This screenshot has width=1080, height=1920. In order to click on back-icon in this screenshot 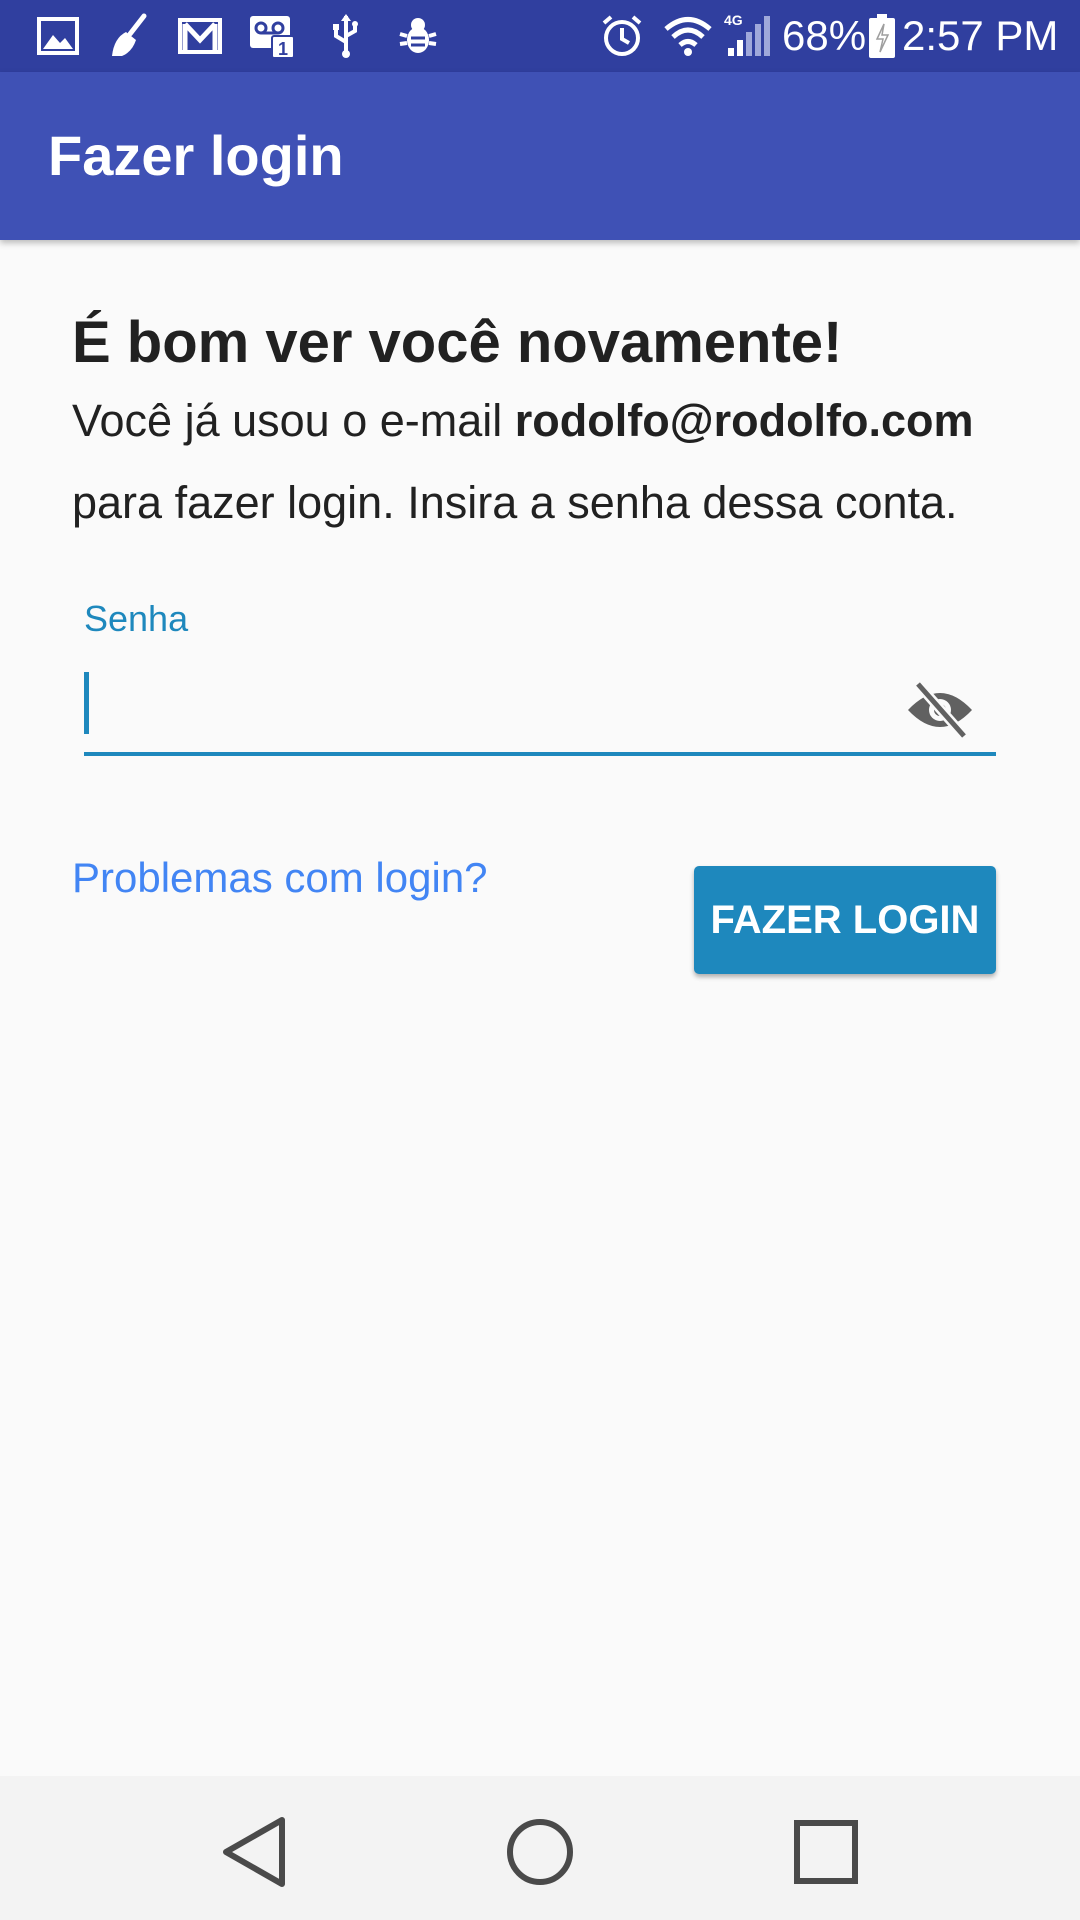, I will do `click(254, 1852)`.